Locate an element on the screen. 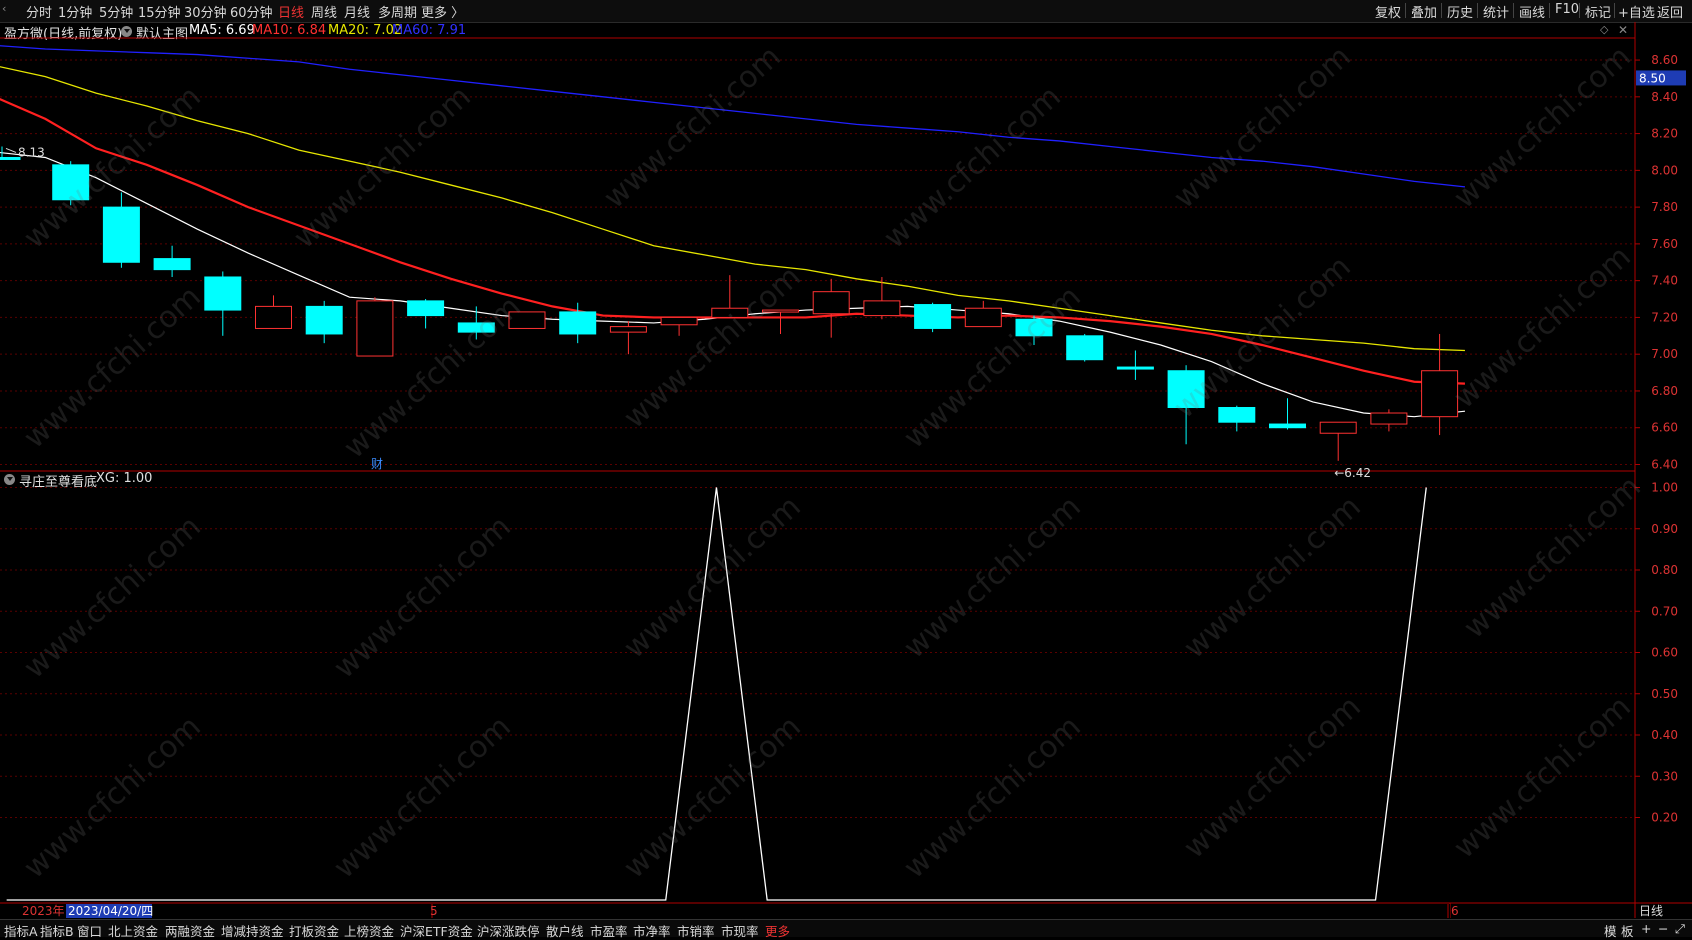 This screenshot has height=940, width=1692. indicator-tick-label: 0.60 is located at coordinates (1664, 653).